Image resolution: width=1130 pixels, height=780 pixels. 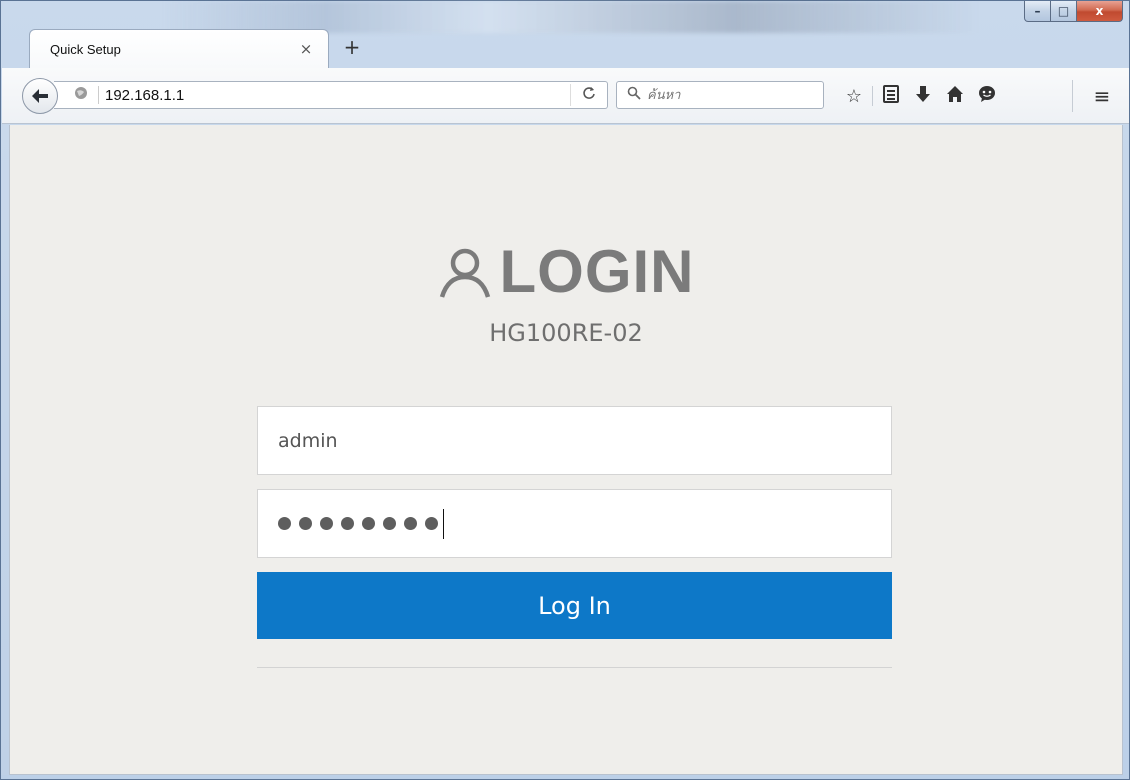 What do you see at coordinates (574, 523) in the screenshot?
I see `password-field` at bounding box center [574, 523].